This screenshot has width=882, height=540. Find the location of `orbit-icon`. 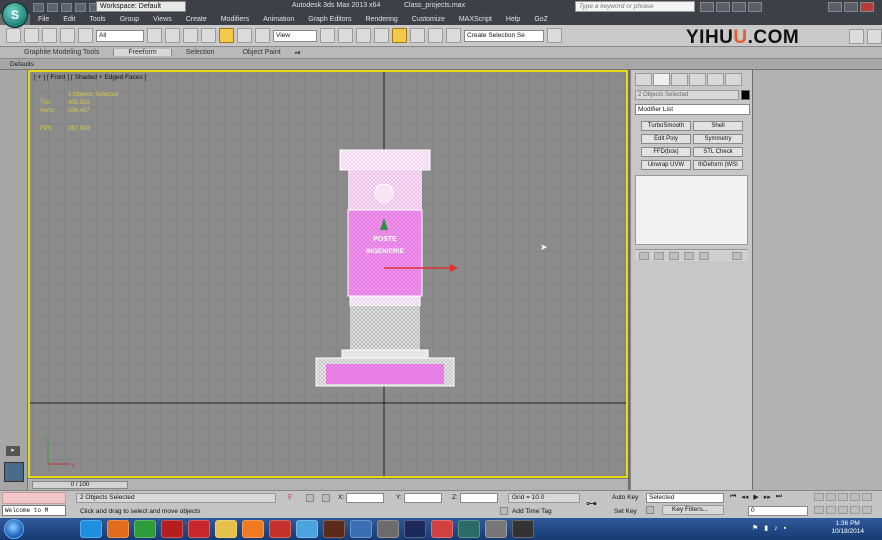

orbit-icon is located at coordinates (831, 510).